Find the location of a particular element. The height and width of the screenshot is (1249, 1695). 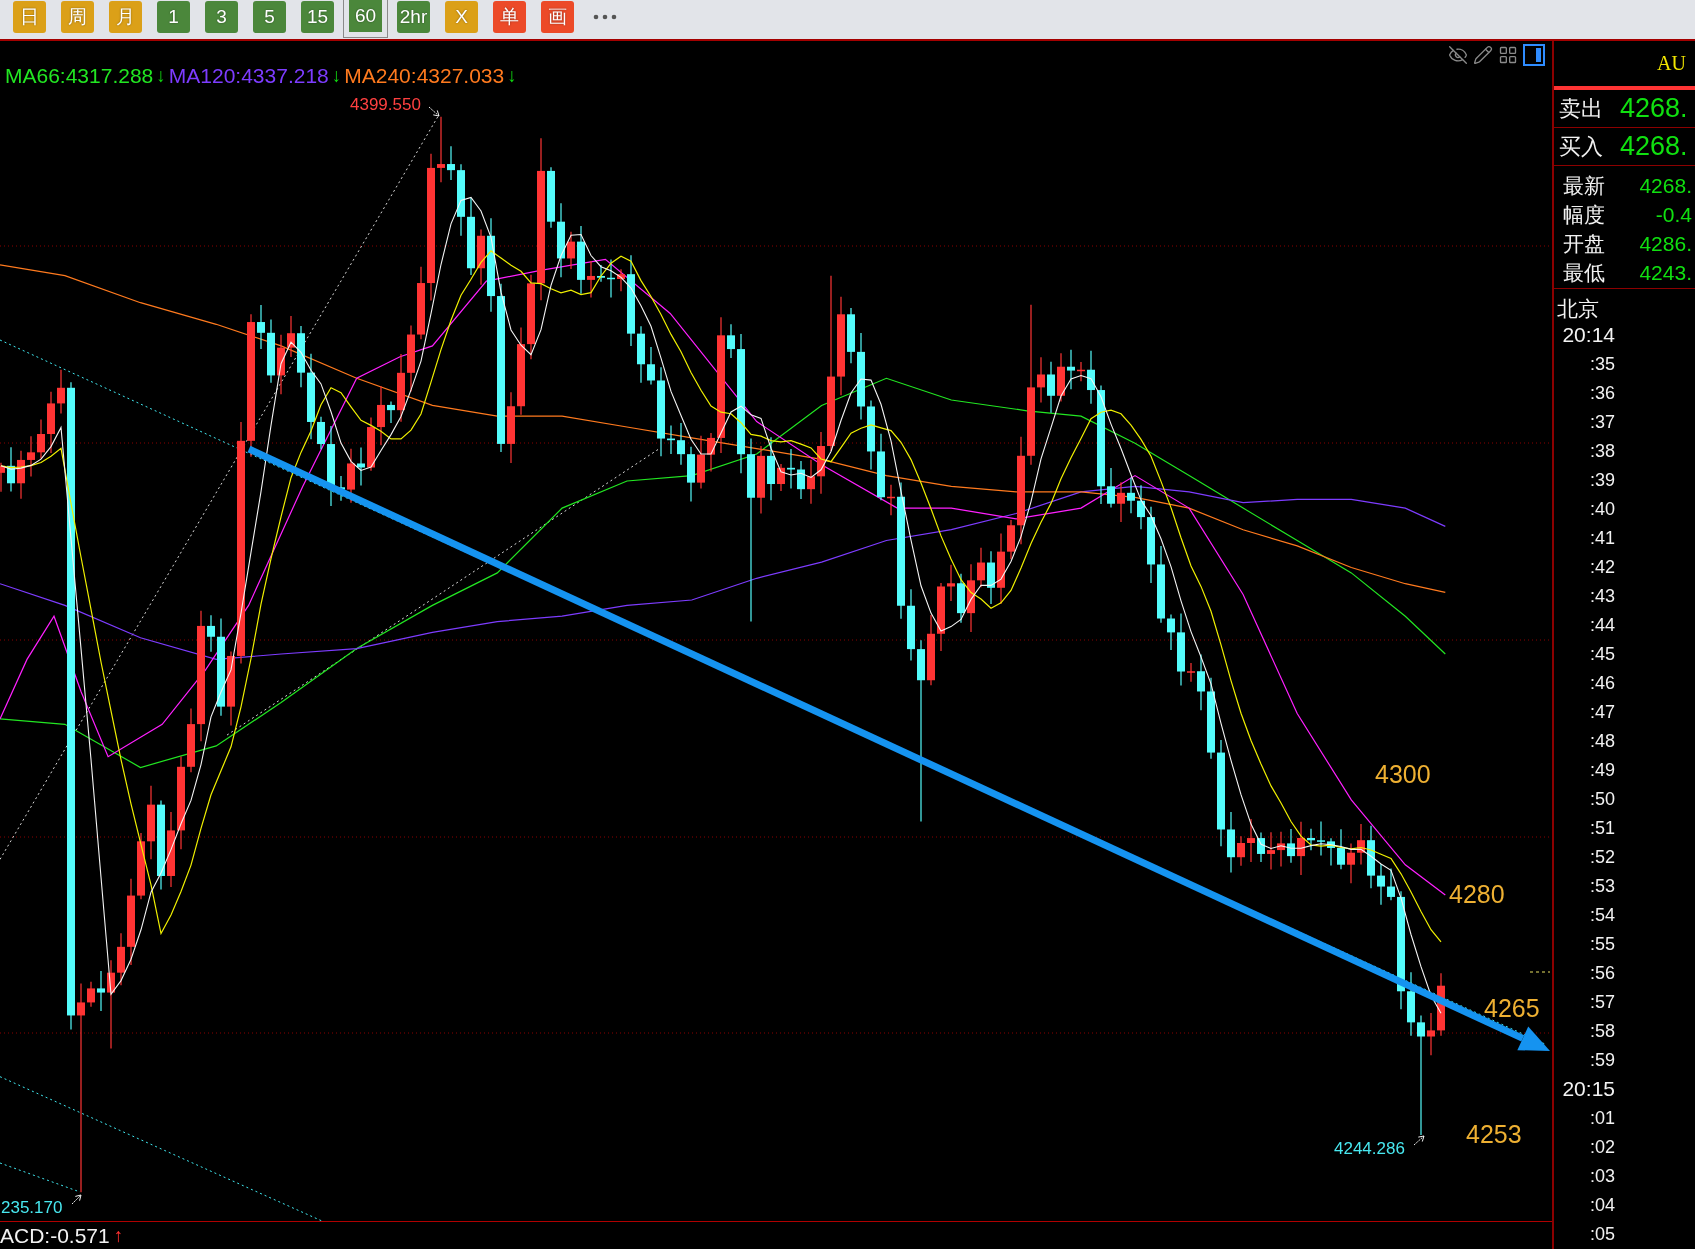

time-label: :40 is located at coordinates (1602, 509).